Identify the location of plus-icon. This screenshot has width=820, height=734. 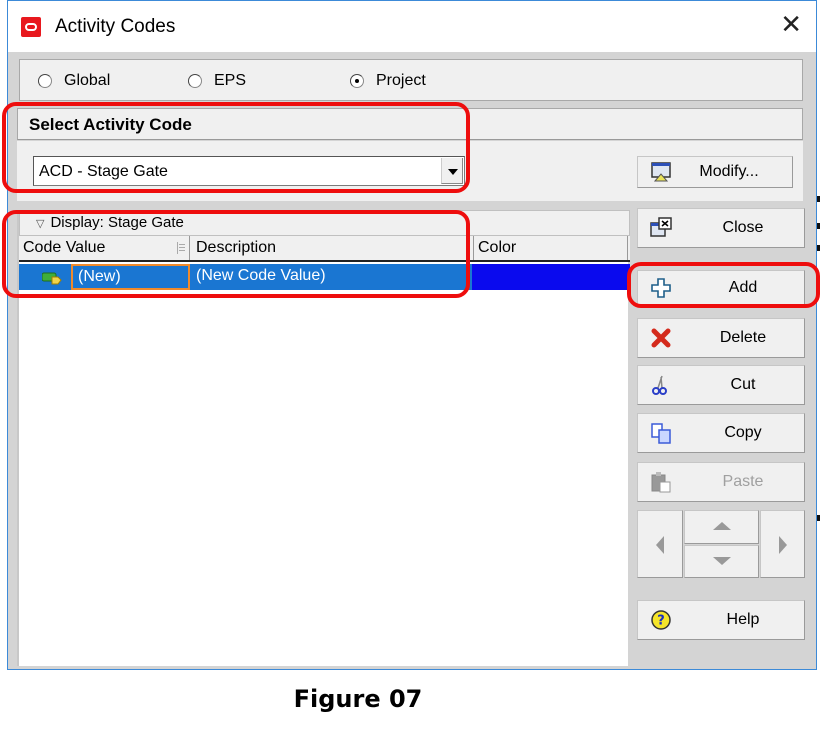
(661, 288).